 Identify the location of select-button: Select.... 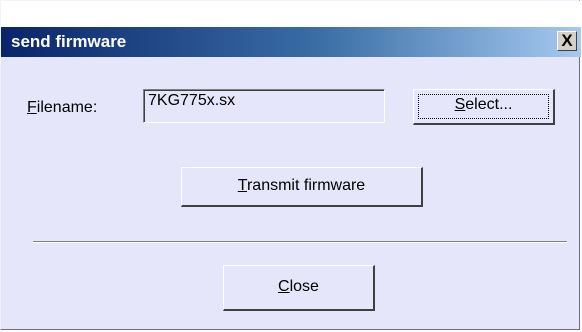
(484, 107).